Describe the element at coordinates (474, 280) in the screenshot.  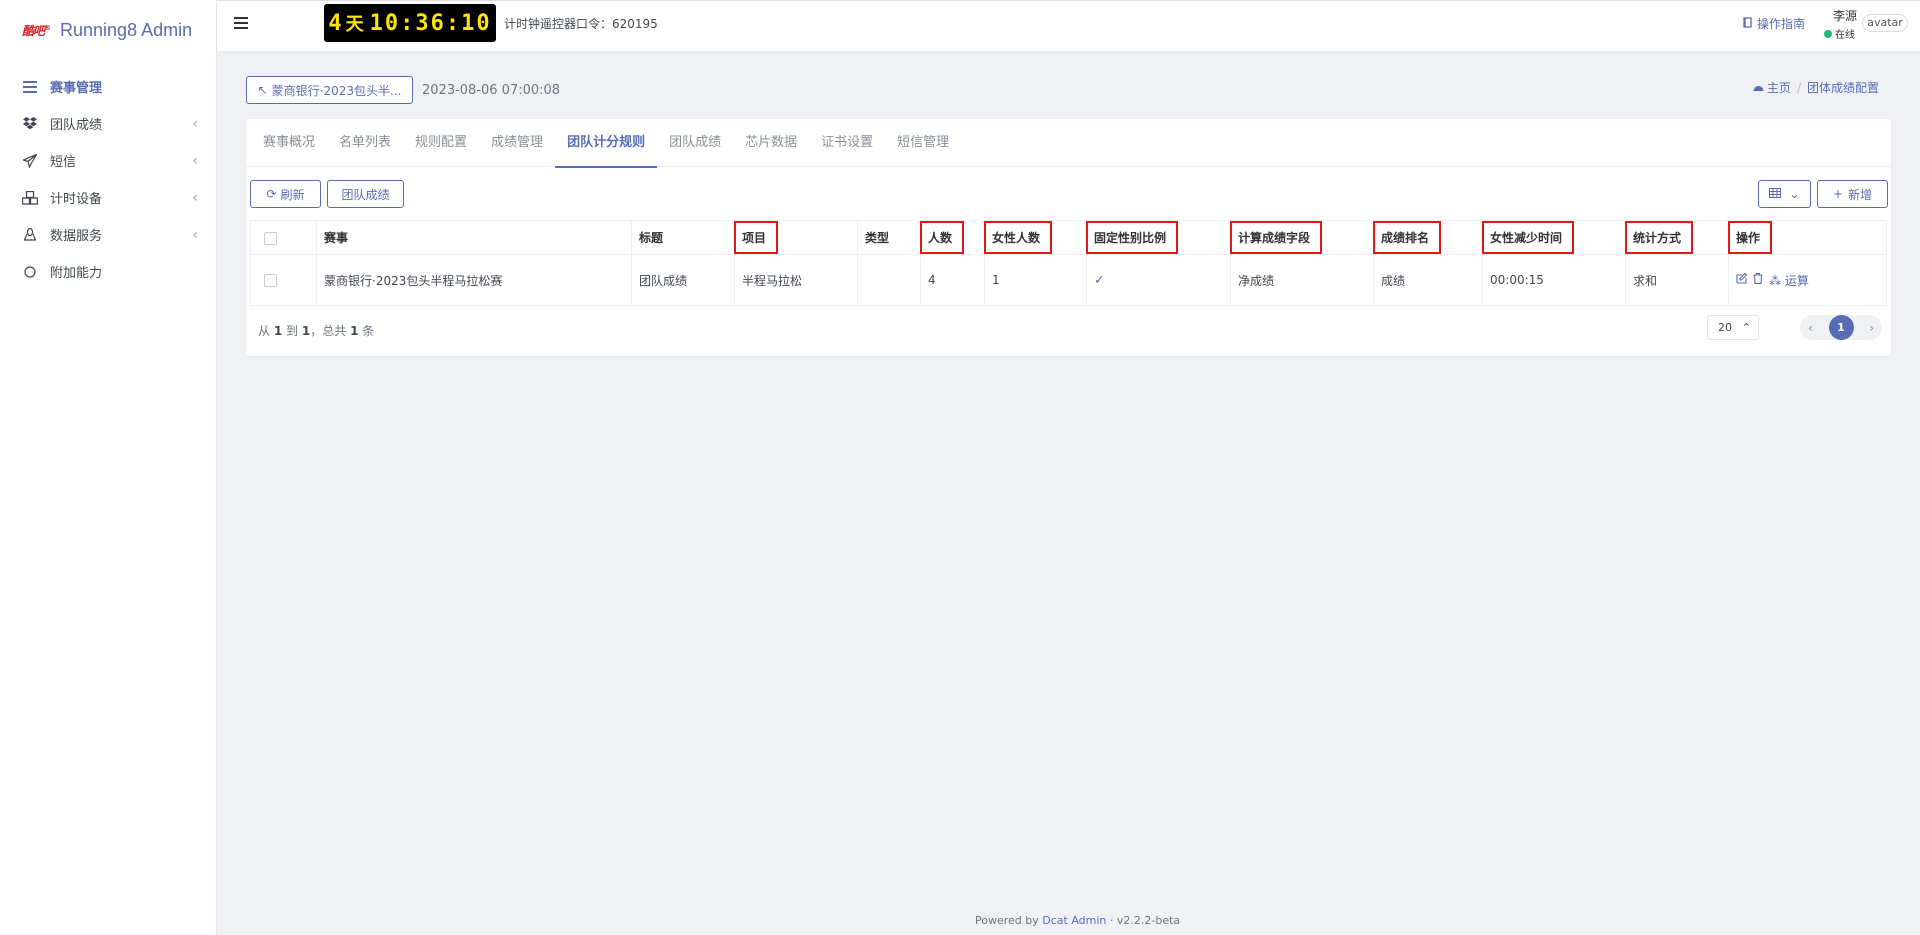
I see `cell-event: 蒙商银行·2023包头半程马拉松赛` at that location.